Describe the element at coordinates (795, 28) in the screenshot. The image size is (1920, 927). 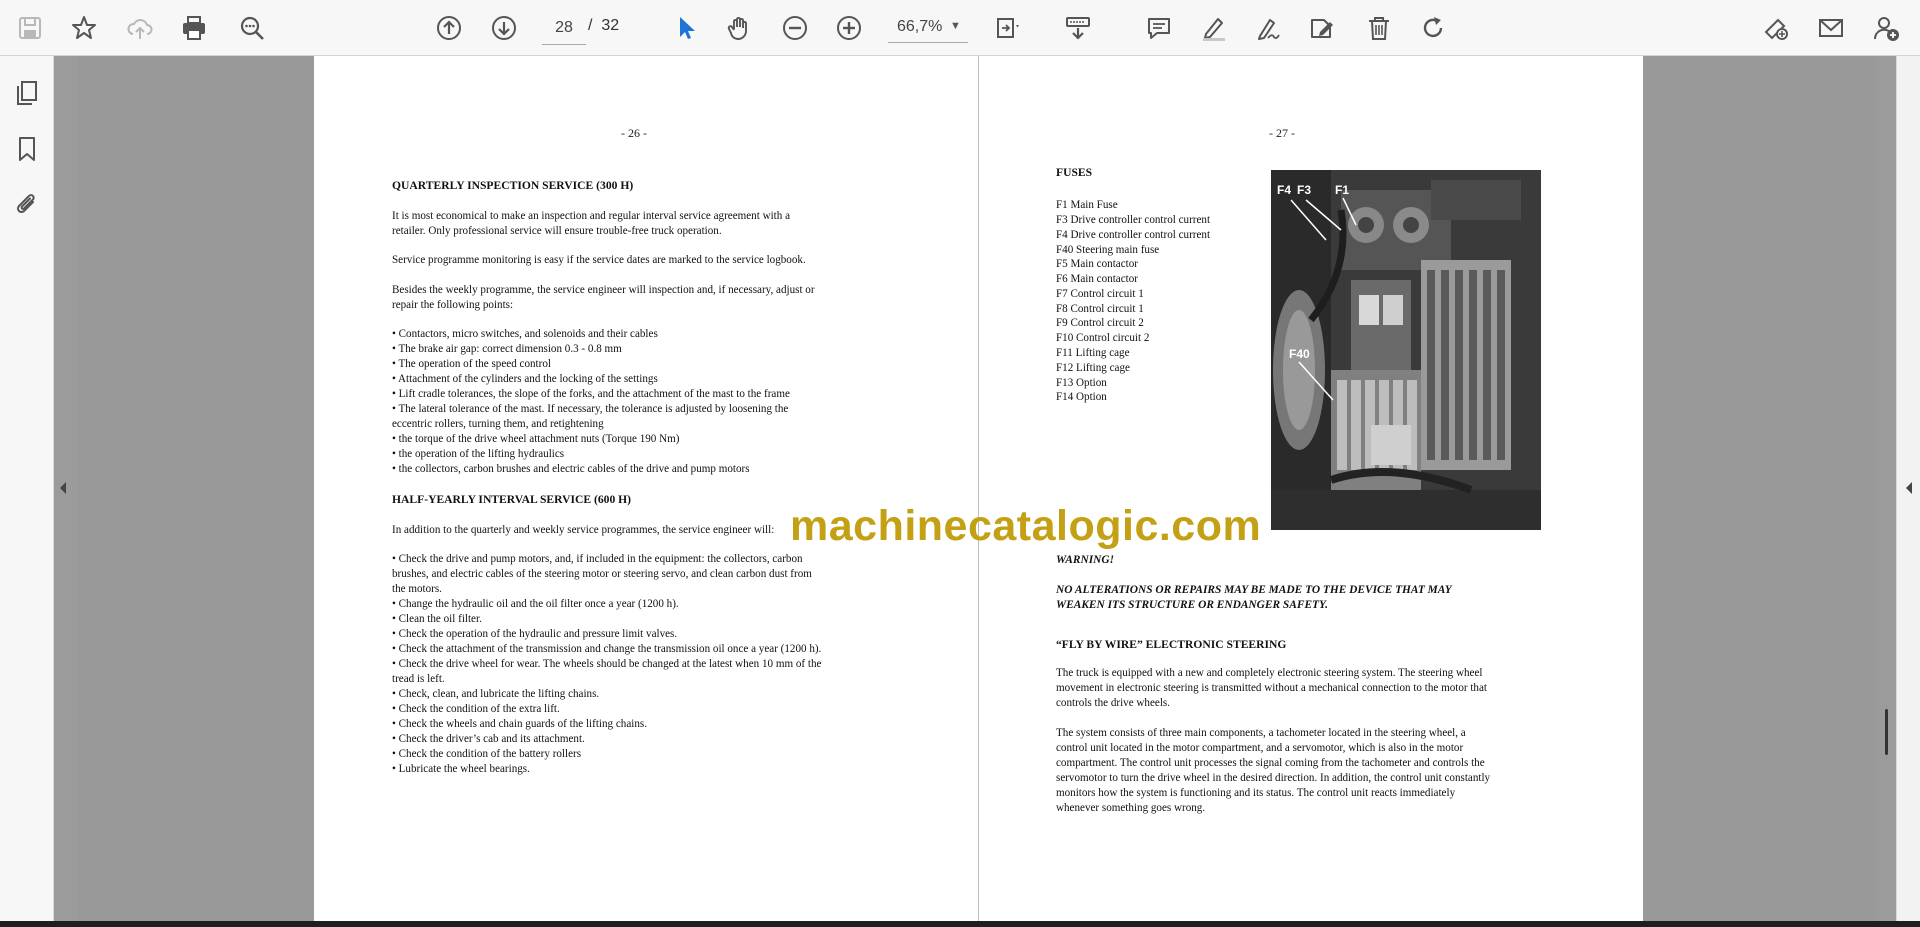
I see `zoom-out-icon` at that location.